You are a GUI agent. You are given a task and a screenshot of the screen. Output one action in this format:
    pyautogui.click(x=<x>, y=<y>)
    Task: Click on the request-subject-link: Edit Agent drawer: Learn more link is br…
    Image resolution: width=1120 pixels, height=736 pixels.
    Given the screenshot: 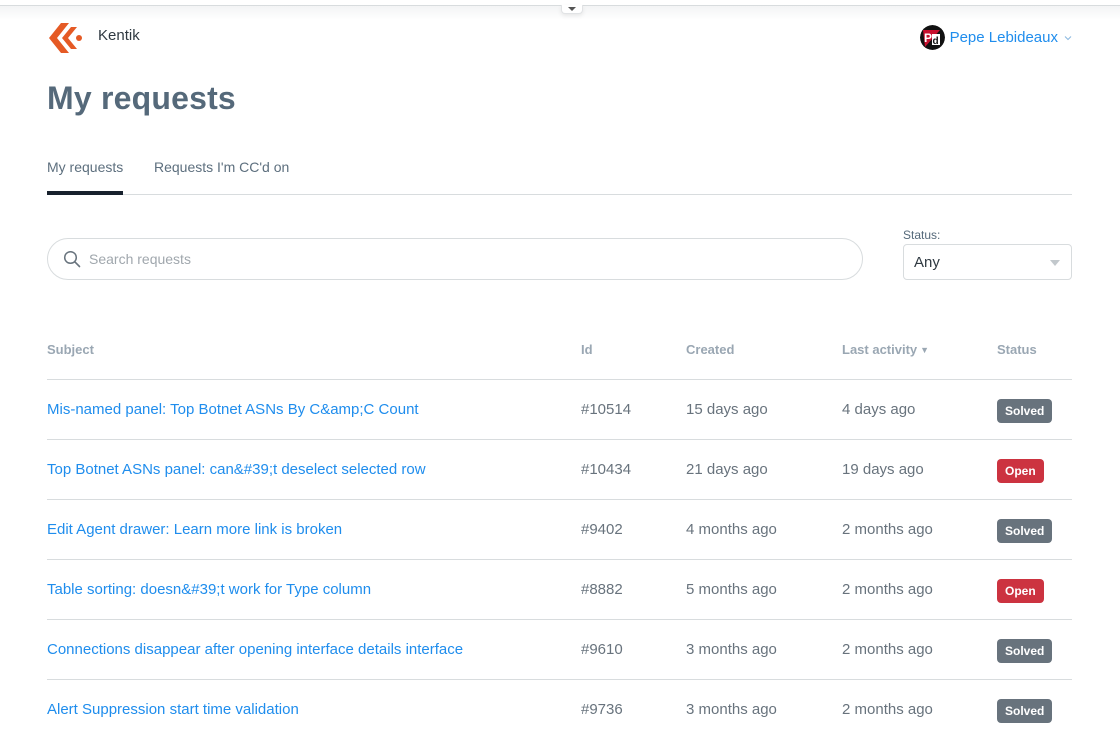 What is the action you would take?
    pyautogui.click(x=194, y=529)
    